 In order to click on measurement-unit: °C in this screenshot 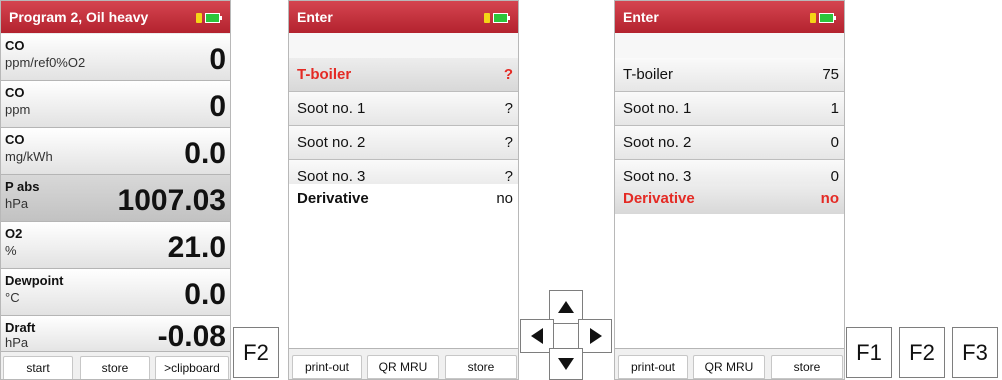, I will do `click(12, 297)`.